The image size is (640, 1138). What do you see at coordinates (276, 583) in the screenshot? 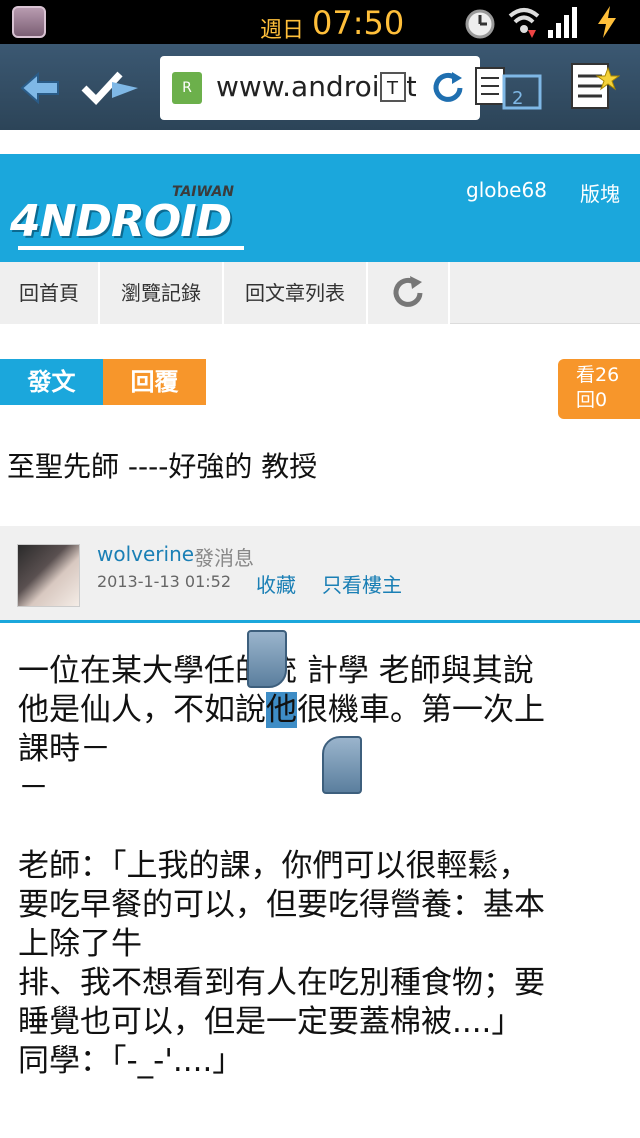
I see `favorite-link: 收藏` at bounding box center [276, 583].